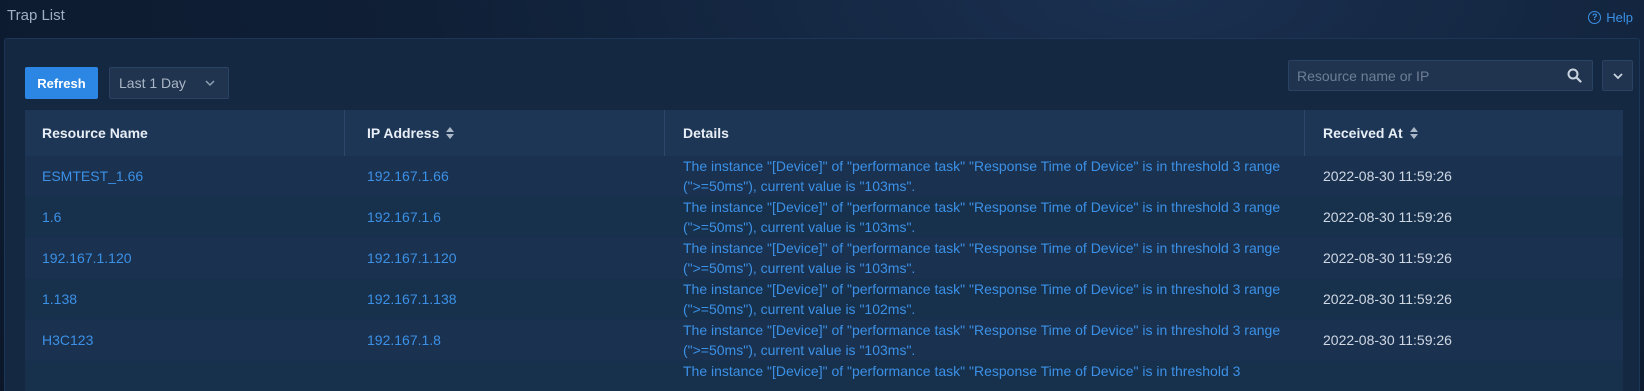 Image resolution: width=1644 pixels, height=391 pixels. What do you see at coordinates (1619, 17) in the screenshot?
I see `help-label: Help` at bounding box center [1619, 17].